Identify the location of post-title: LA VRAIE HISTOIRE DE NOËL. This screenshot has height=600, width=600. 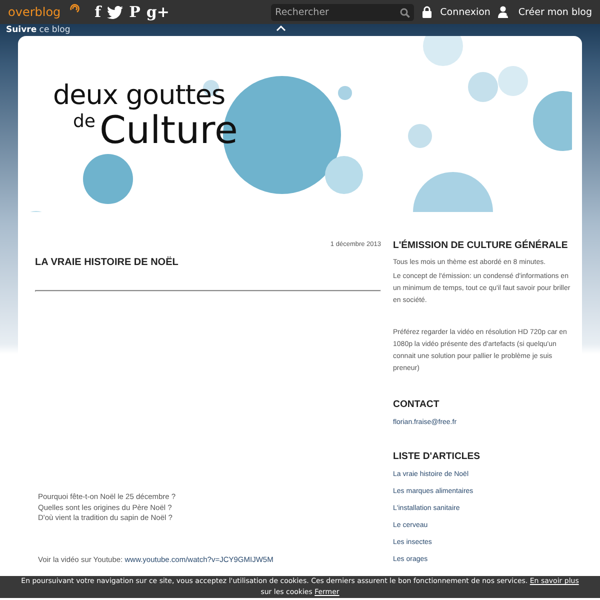
(107, 263).